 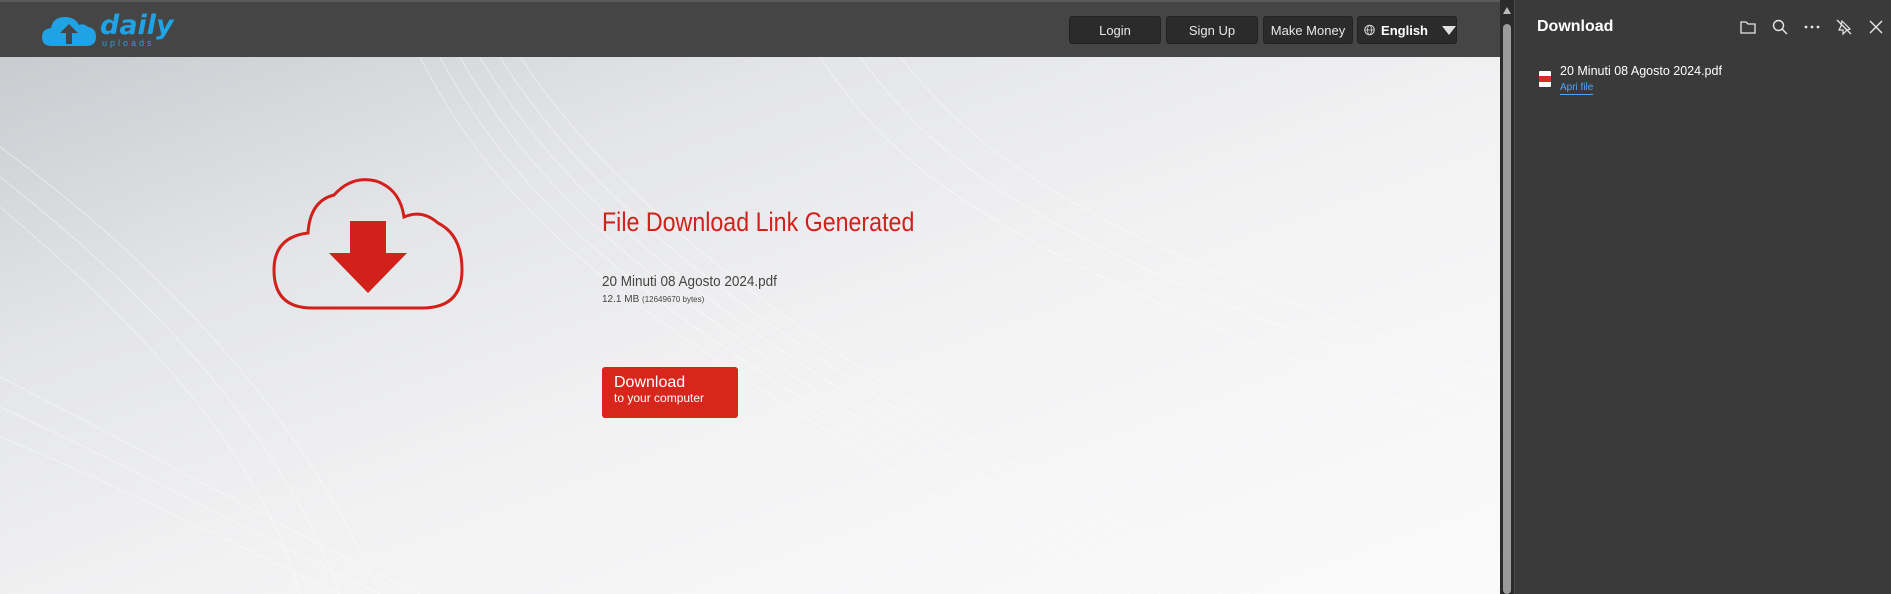 I want to click on language-selector: English, so click(x=1407, y=30).